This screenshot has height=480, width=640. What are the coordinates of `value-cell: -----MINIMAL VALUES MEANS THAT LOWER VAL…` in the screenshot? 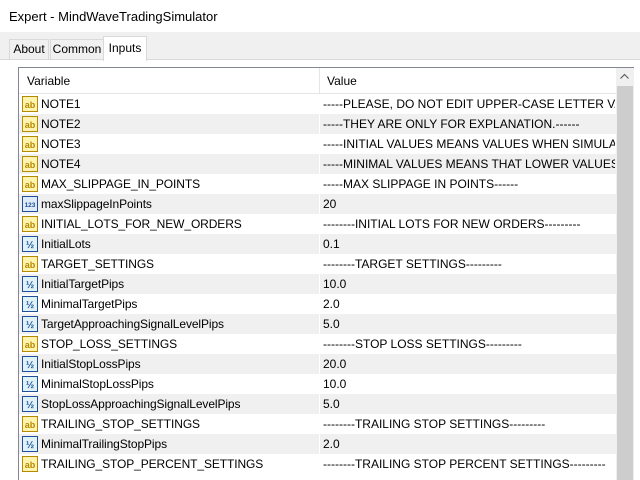 It's located at (467, 164).